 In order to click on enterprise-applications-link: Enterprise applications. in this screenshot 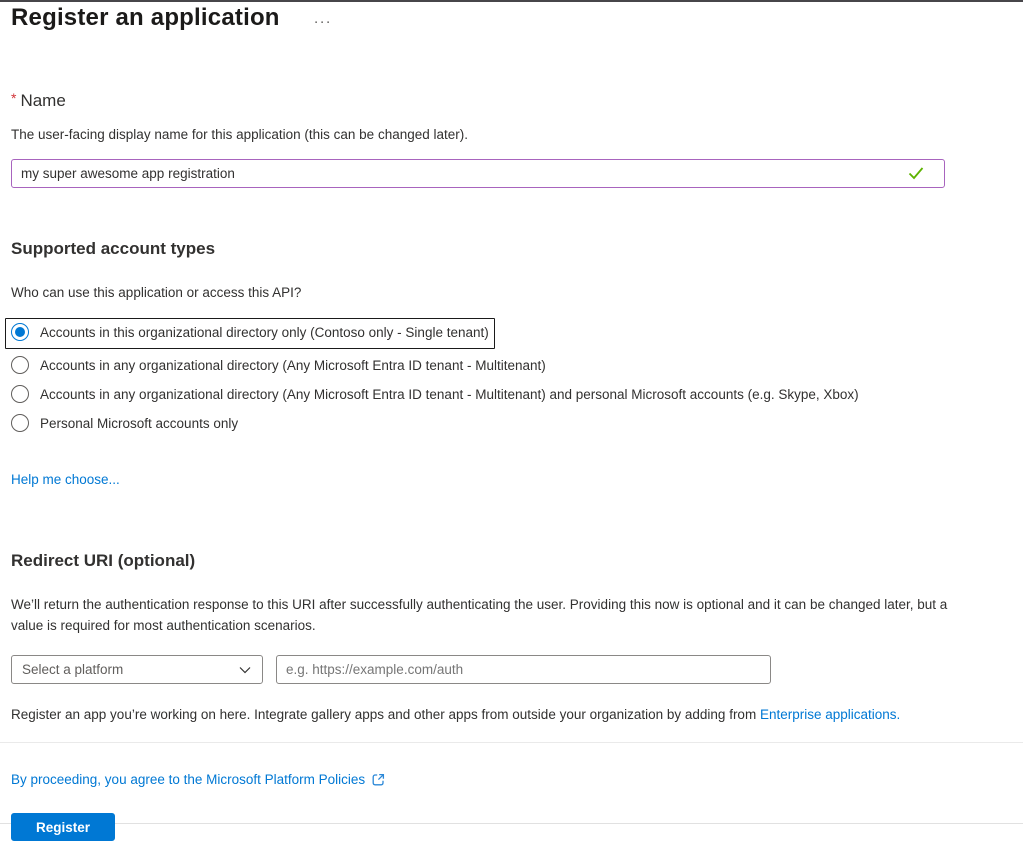, I will do `click(830, 714)`.